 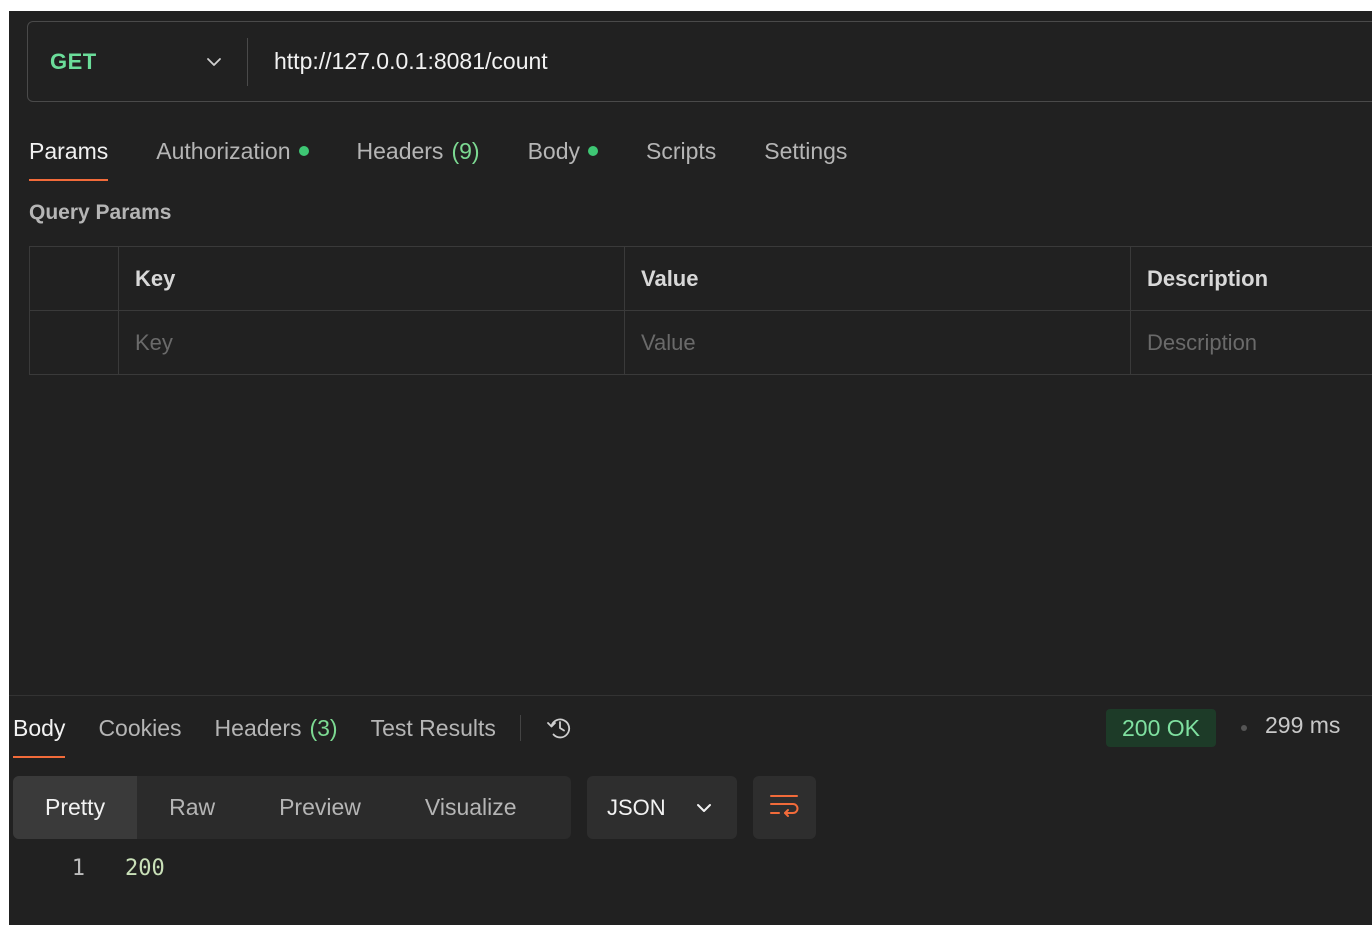 What do you see at coordinates (138, 61) in the screenshot?
I see `method-select: GET` at bounding box center [138, 61].